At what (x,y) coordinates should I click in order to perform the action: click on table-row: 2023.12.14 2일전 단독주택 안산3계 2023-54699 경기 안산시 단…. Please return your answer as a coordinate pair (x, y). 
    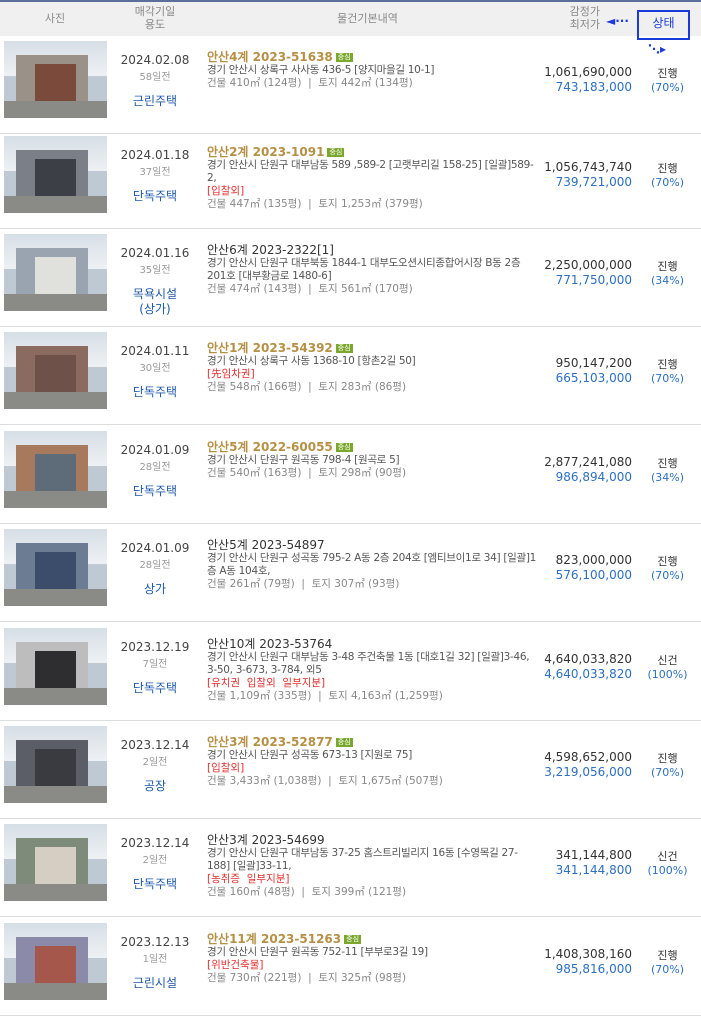
    Looking at the image, I should click on (350, 868).